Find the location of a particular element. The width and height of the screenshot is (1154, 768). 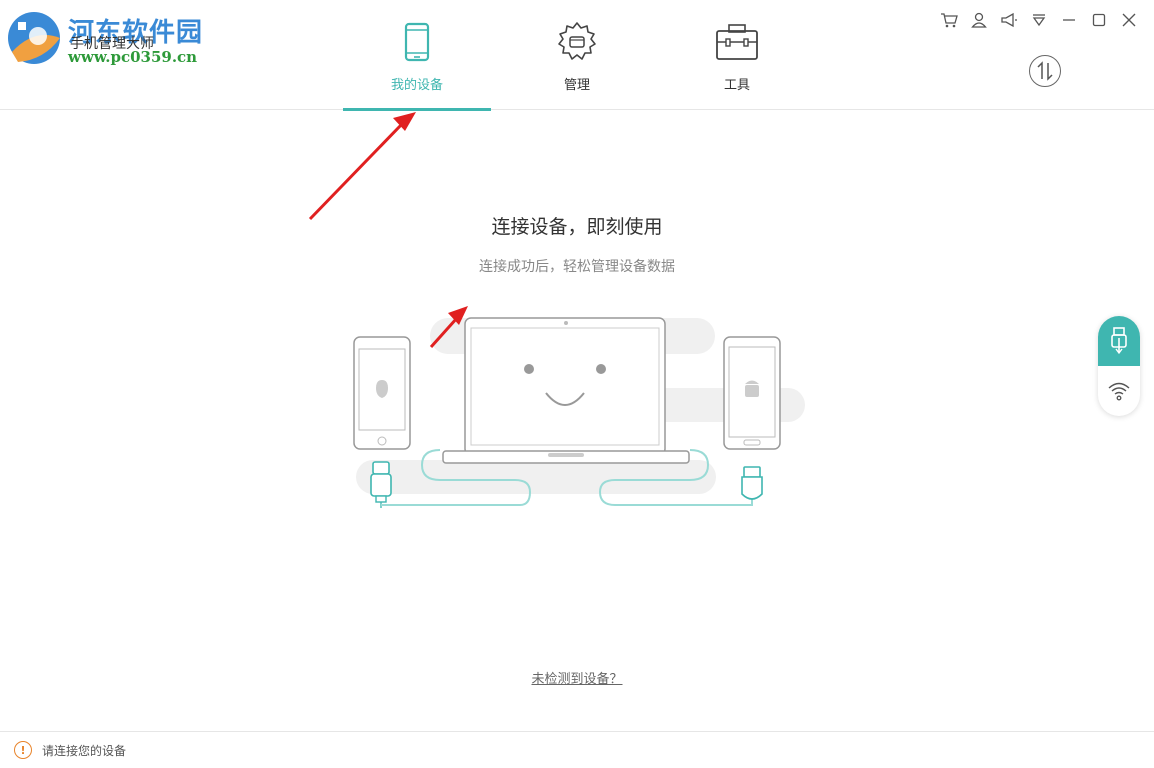

tab-my-device: 我的设备 is located at coordinates (417, 55).